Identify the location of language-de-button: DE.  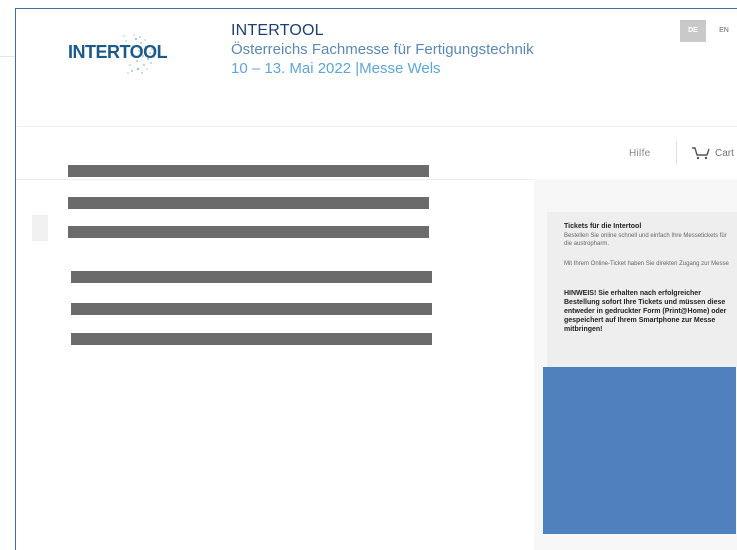
(693, 31).